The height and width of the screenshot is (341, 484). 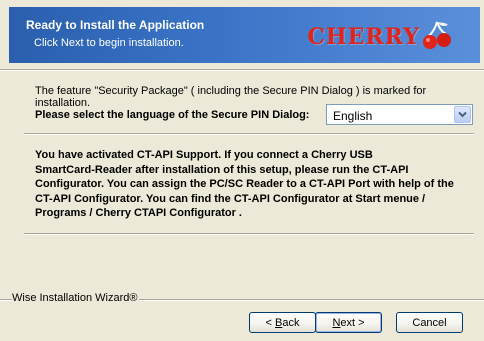 I want to click on header-separator, so click(x=242, y=70).